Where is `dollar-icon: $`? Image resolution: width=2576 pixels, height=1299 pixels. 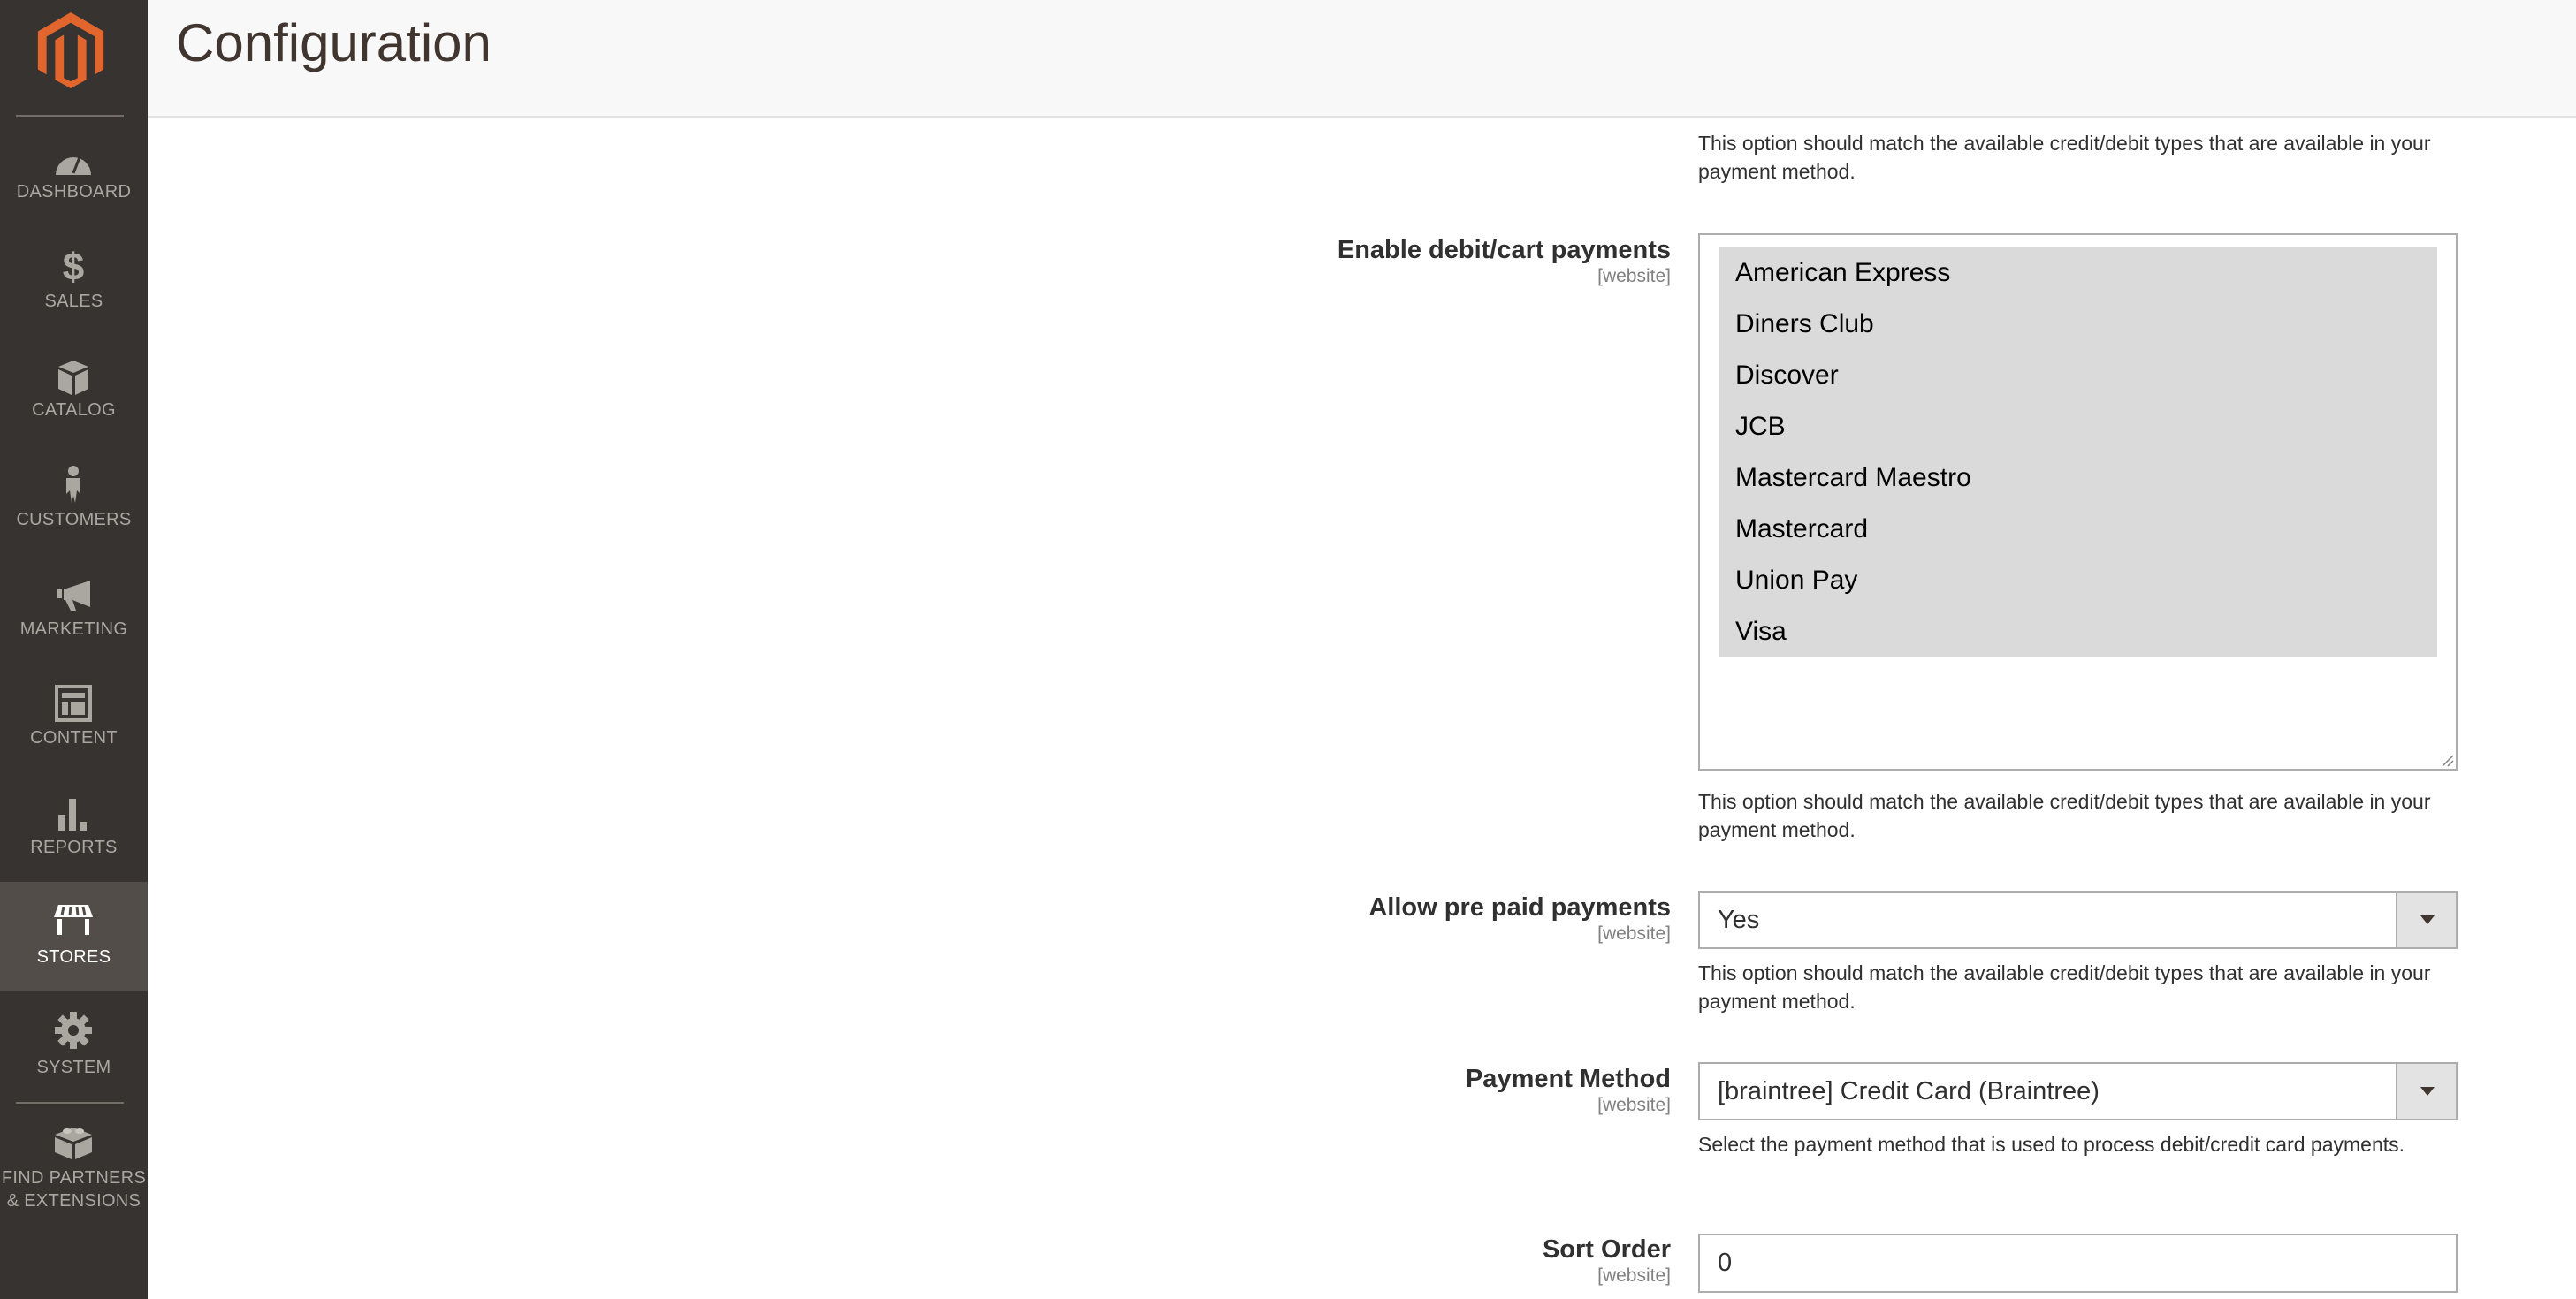
dollar-icon: $ is located at coordinates (73, 266).